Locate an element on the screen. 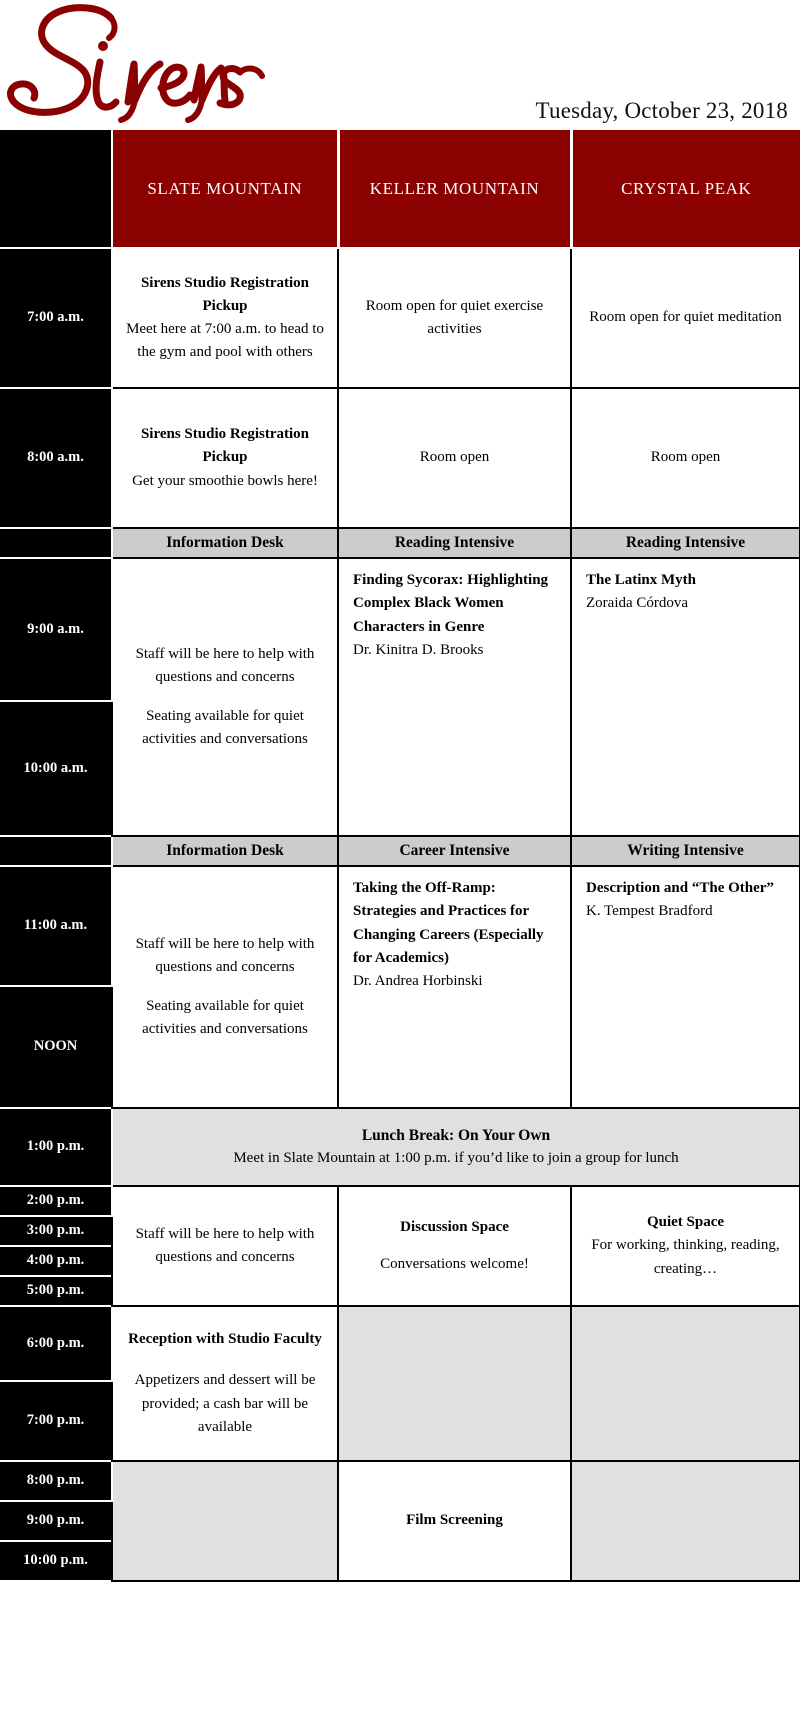 The height and width of the screenshot is (1718, 800). session-title: The Latinx Myth is located at coordinates (641, 580).